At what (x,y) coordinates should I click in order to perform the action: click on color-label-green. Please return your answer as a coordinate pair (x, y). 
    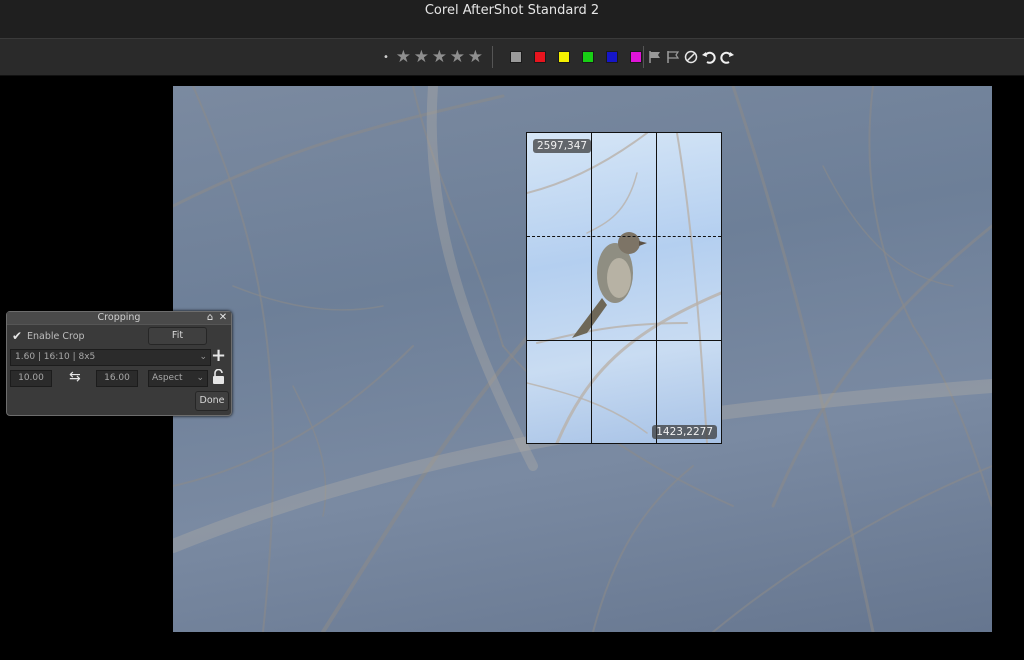
    Looking at the image, I should click on (588, 57).